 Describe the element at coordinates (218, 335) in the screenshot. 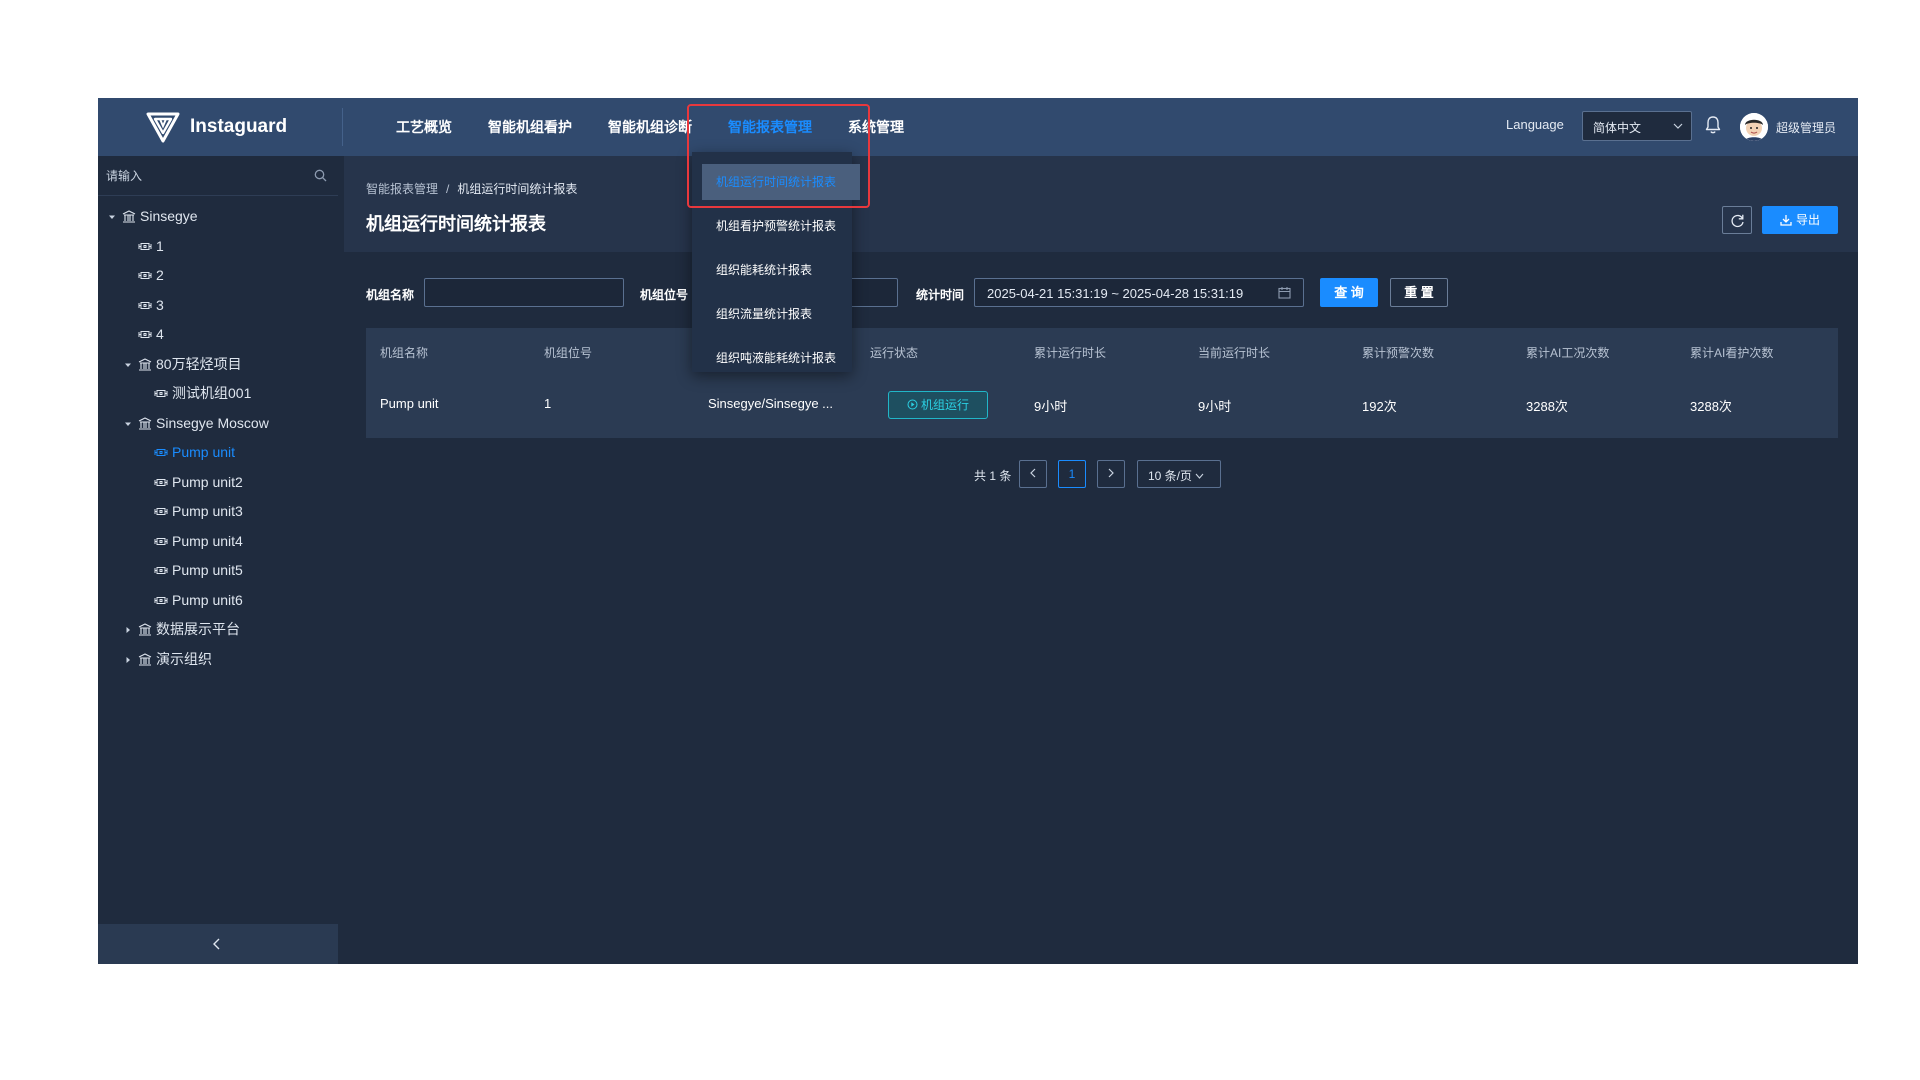

I see `tree-node-unit: 4` at that location.